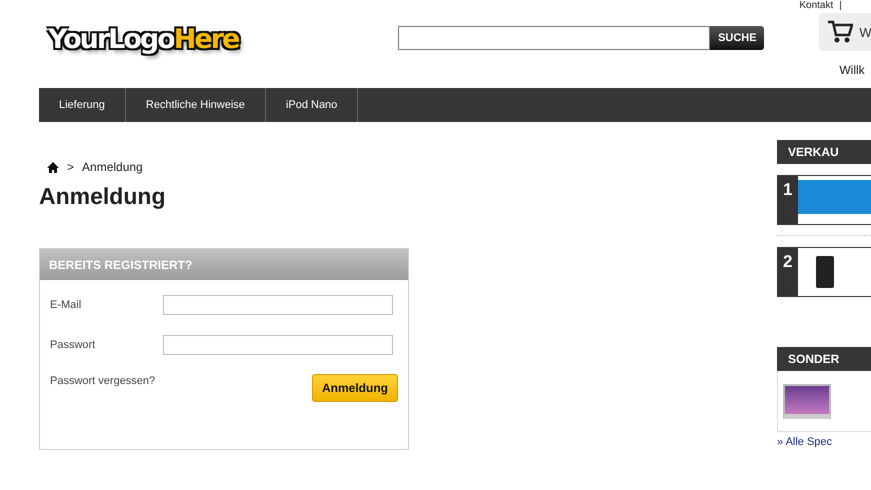 The width and height of the screenshot is (871, 490). Describe the element at coordinates (102, 196) in the screenshot. I see `page-title: Anmeldung` at that location.